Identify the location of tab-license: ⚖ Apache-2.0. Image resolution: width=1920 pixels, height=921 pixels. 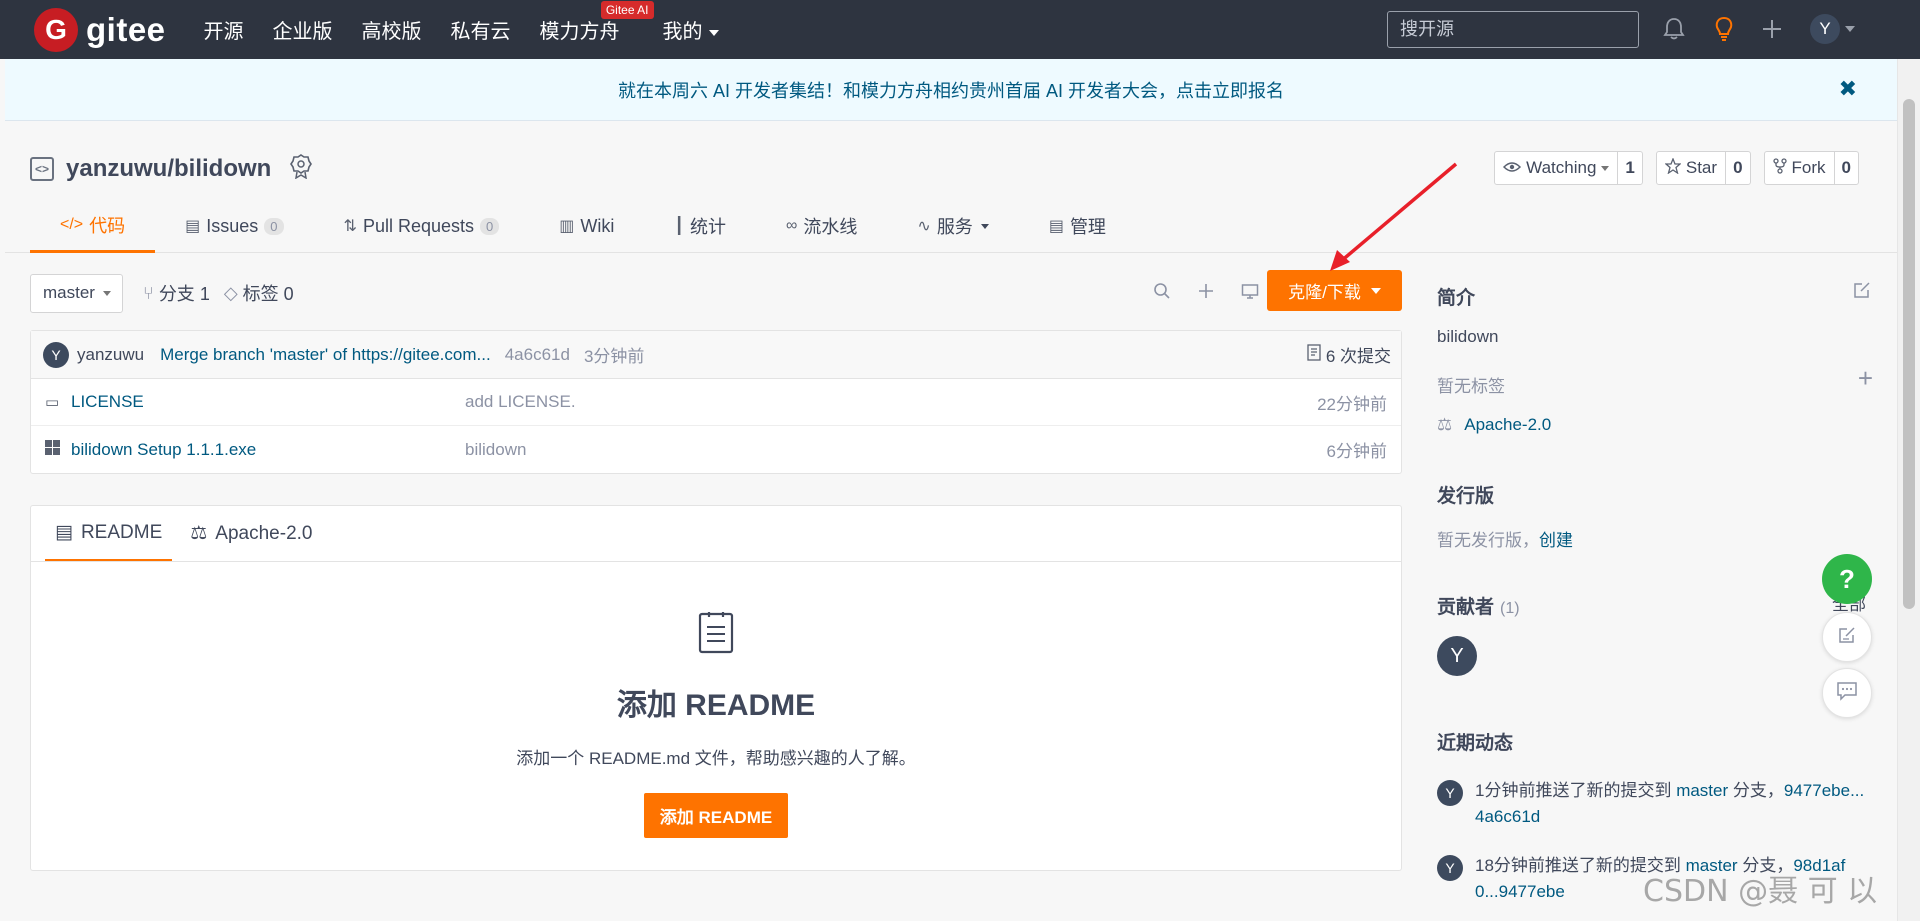
(251, 533).